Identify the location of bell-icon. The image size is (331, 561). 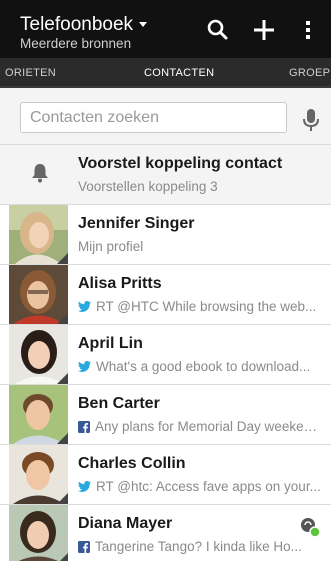
(40, 173).